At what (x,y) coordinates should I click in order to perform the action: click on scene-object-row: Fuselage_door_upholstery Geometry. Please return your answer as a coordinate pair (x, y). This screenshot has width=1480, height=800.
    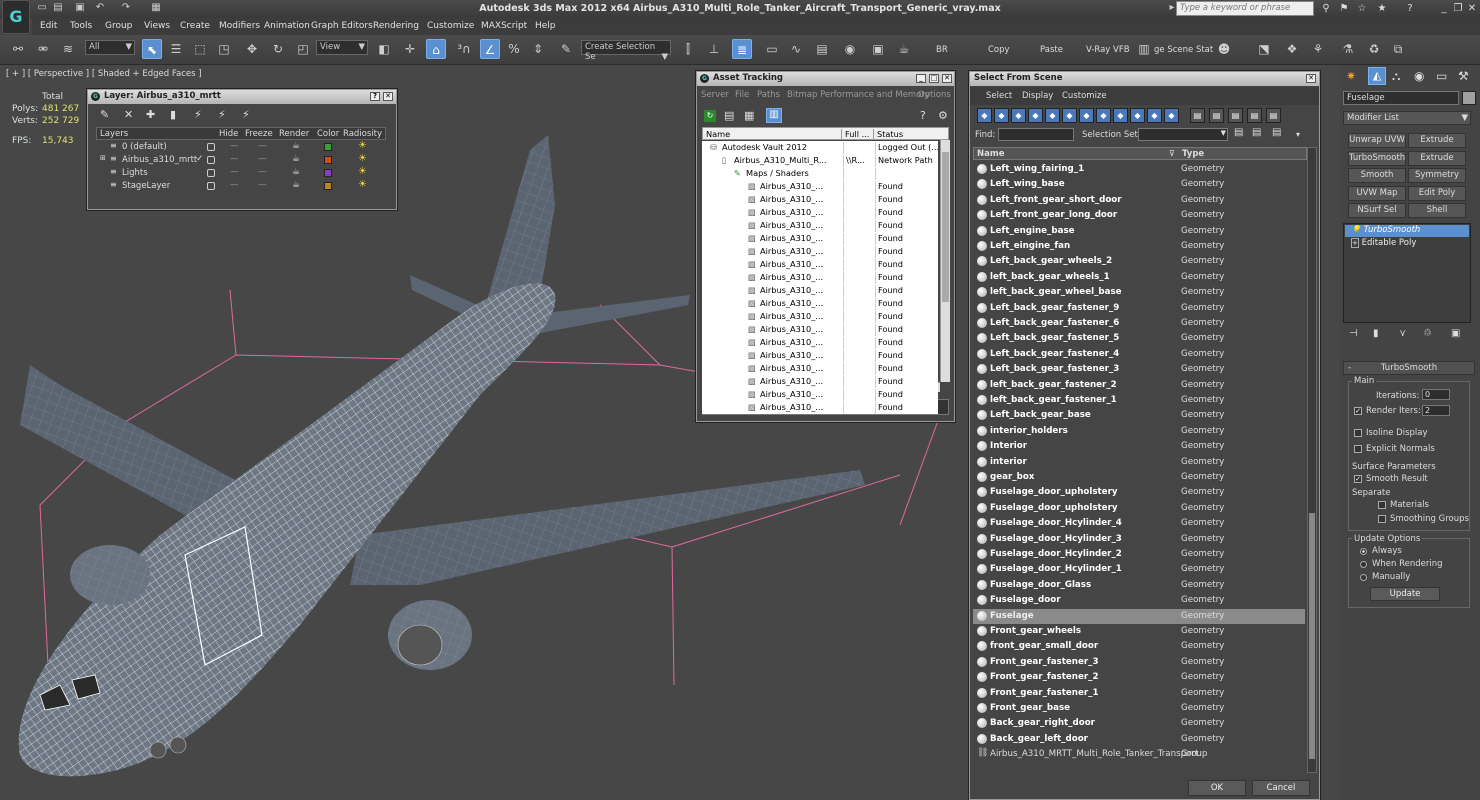
    Looking at the image, I should click on (1139, 508).